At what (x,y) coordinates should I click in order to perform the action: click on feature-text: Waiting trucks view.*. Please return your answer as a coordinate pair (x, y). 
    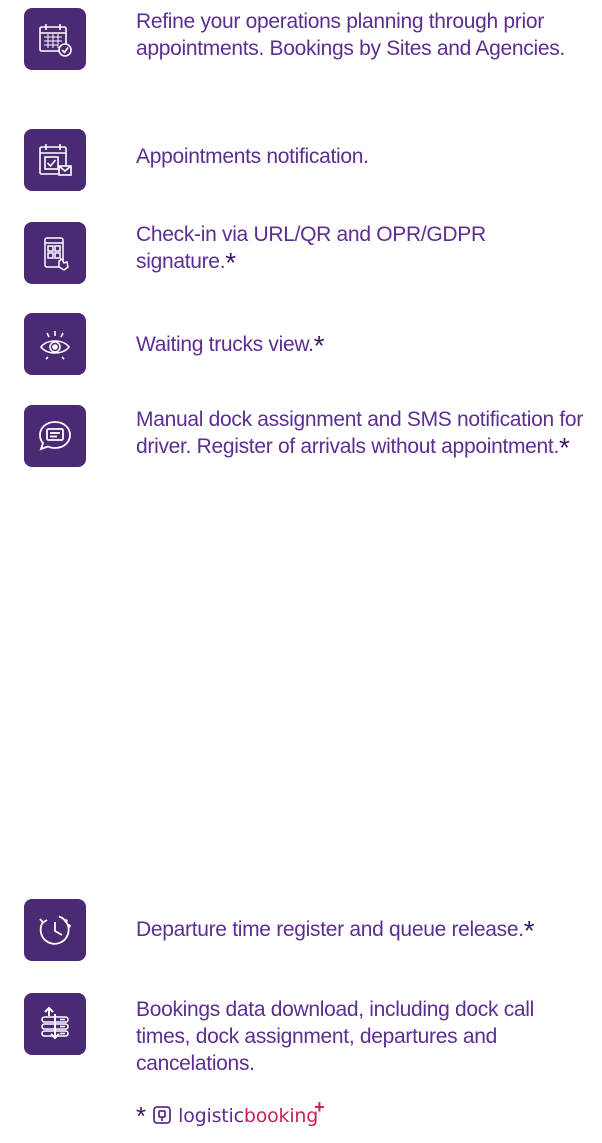
    Looking at the image, I should click on (230, 345).